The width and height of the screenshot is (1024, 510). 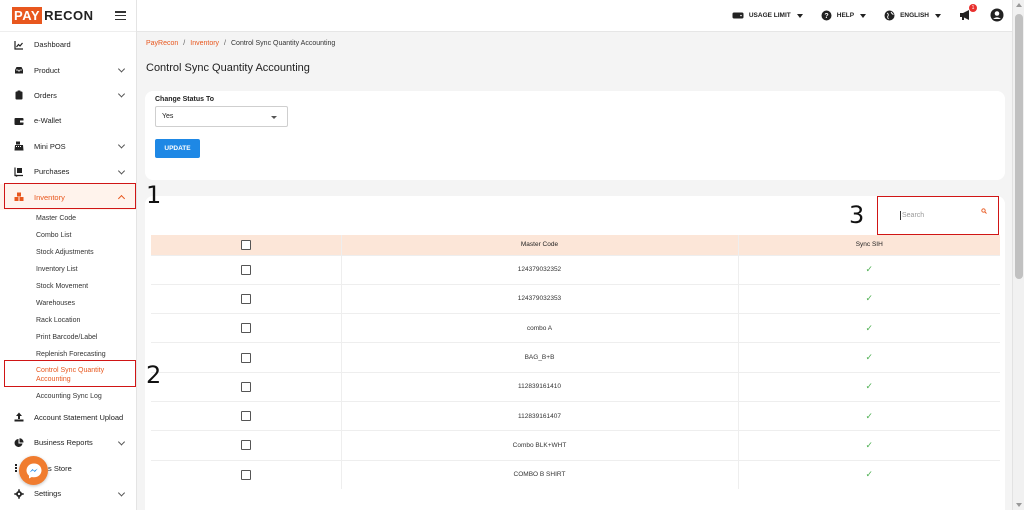 I want to click on messenger-chat-button, so click(x=33, y=470).